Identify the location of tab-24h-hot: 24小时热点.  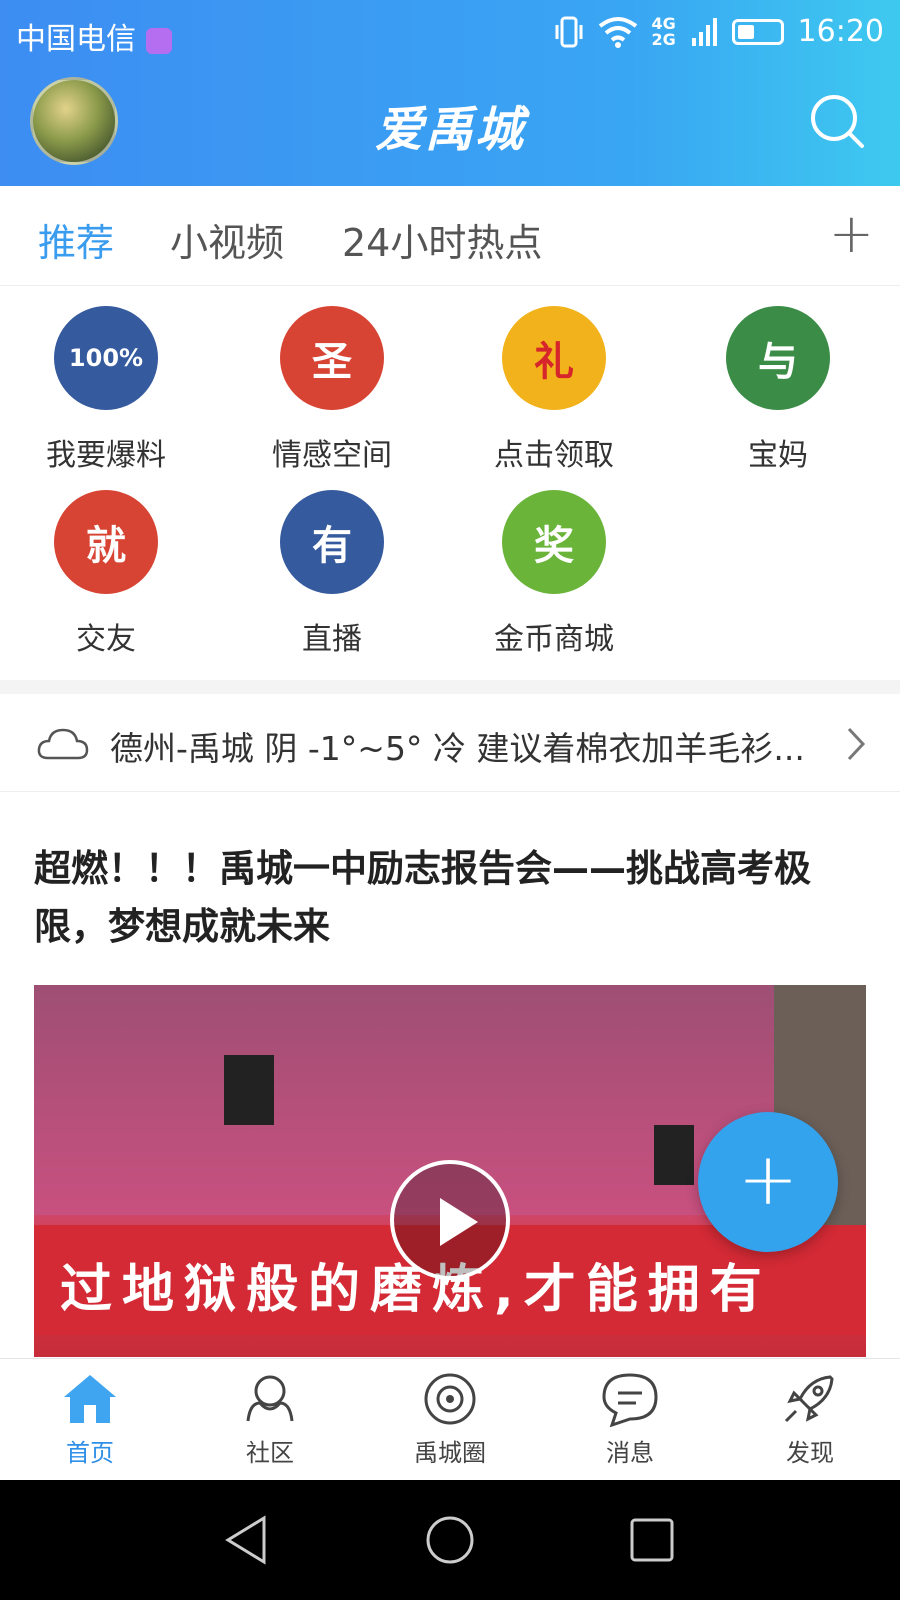
(442, 239).